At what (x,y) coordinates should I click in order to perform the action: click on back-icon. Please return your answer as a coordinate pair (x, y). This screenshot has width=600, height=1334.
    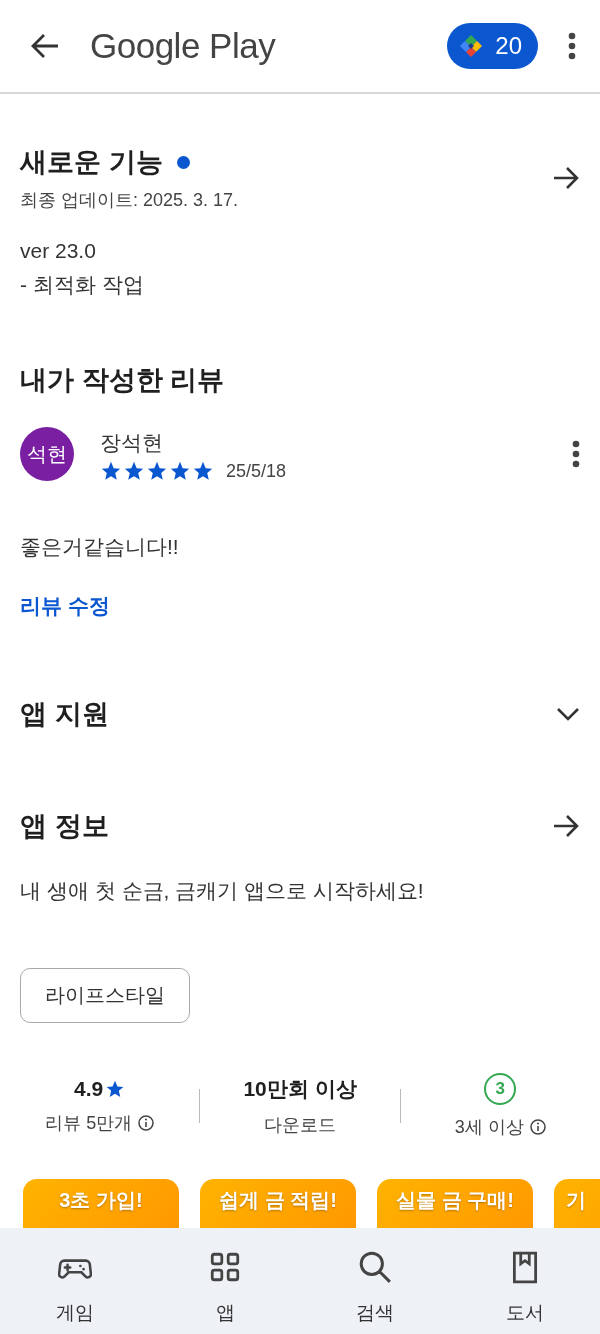
    Looking at the image, I should click on (45, 46).